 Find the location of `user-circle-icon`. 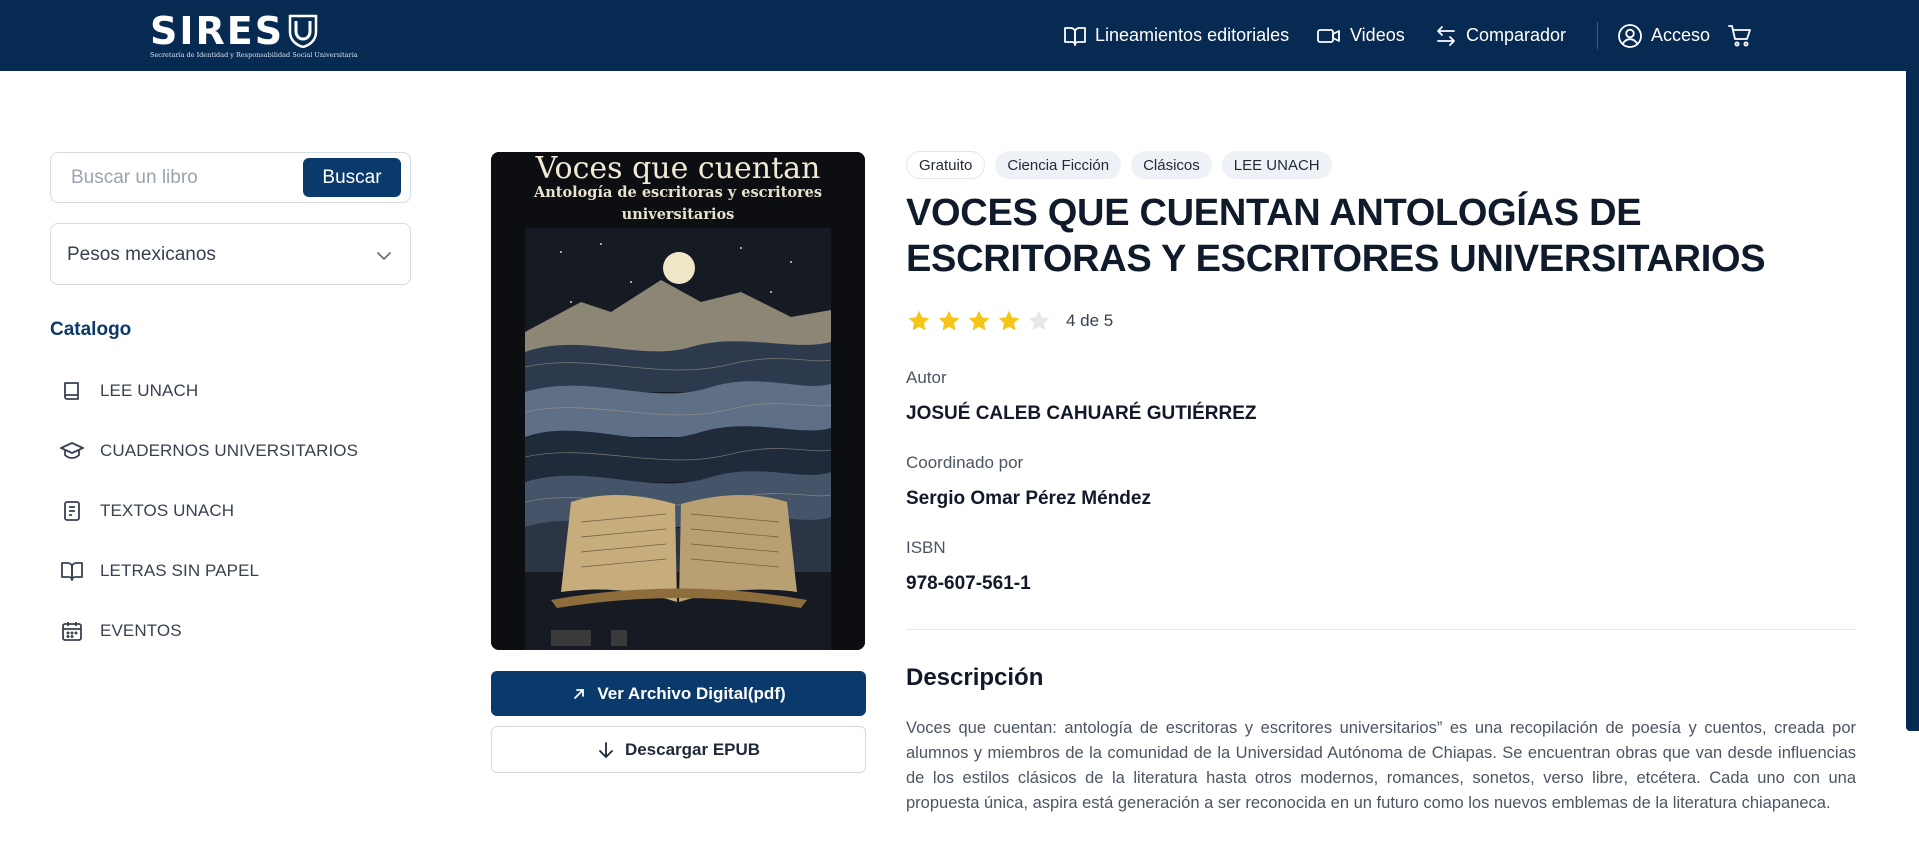

user-circle-icon is located at coordinates (1630, 35).